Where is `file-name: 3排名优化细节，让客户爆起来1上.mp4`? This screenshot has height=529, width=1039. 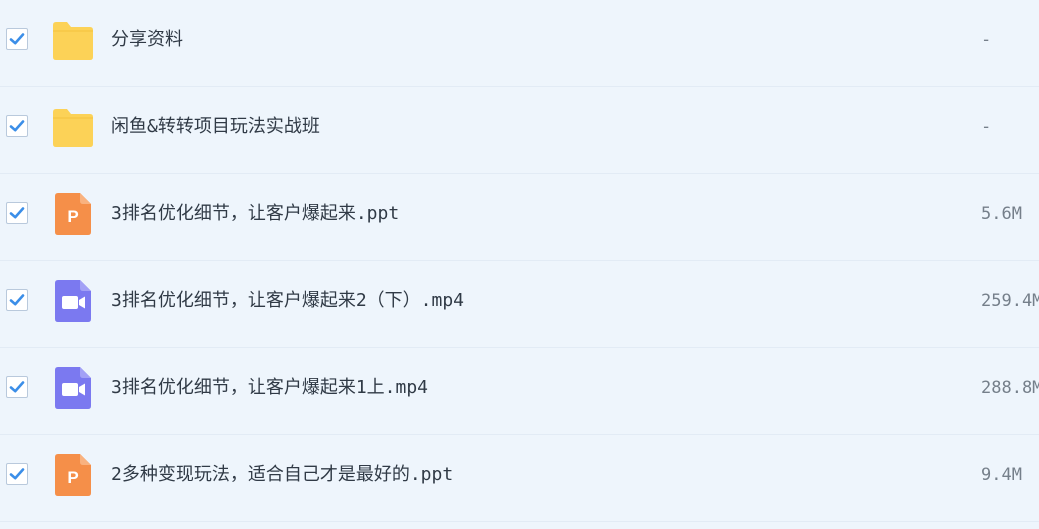
file-name: 3排名优化细节，让客户爆起来1上.mp4 is located at coordinates (269, 388).